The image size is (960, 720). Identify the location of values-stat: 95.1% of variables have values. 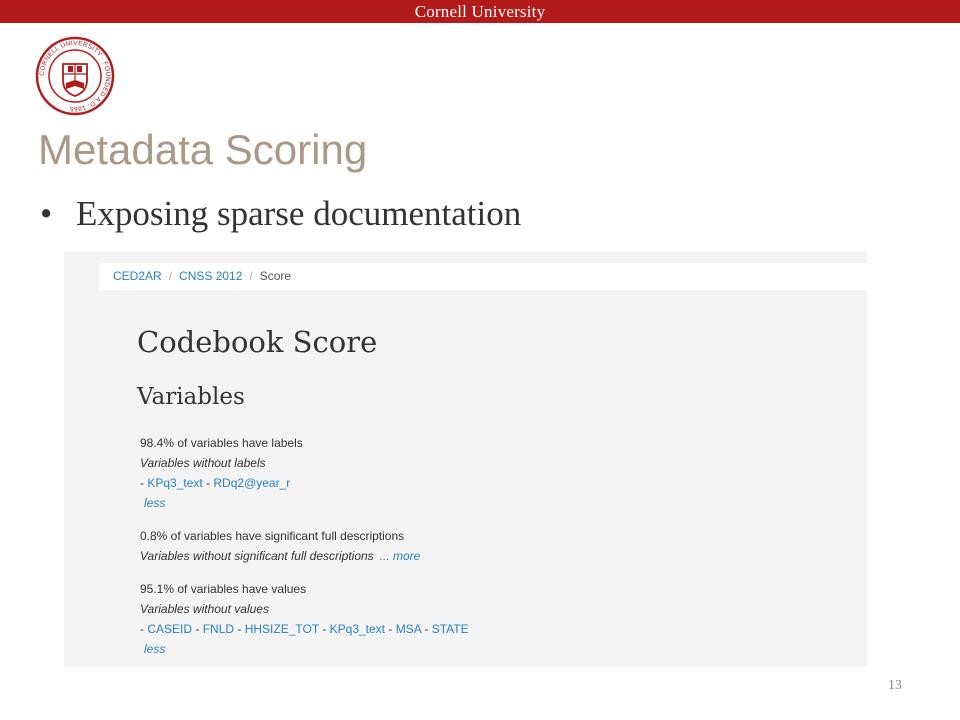
(223, 589).